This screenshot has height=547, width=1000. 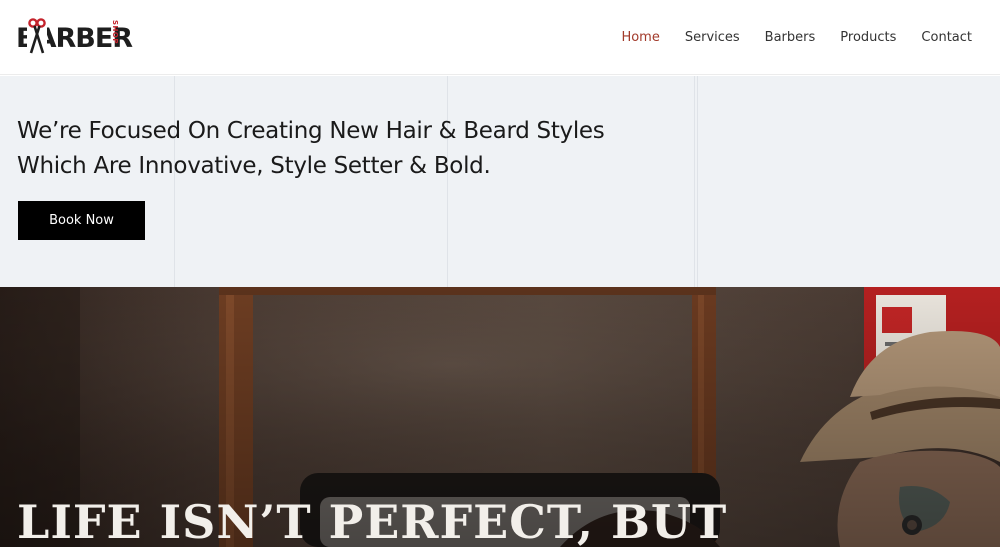 I want to click on photo-headline: LIFE ISN’T PERFECT, BUT, so click(x=372, y=521).